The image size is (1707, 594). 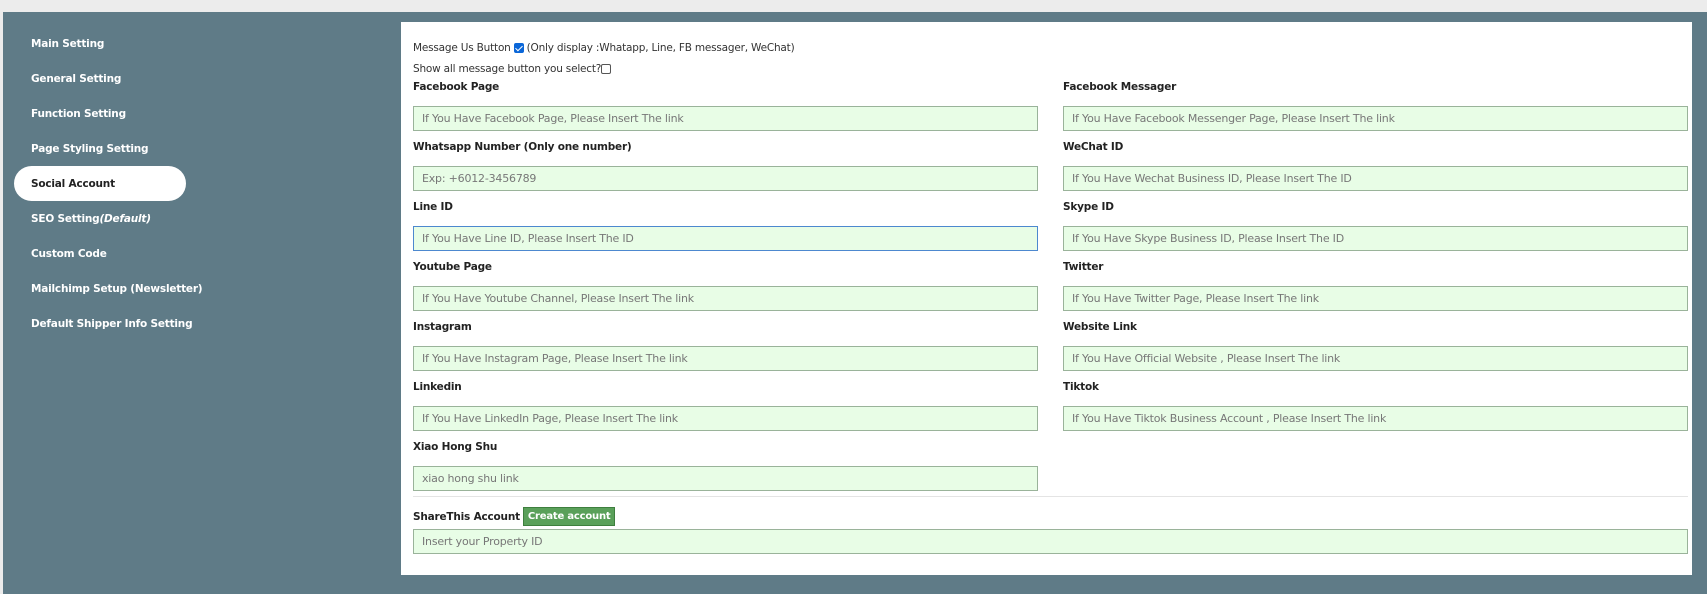 I want to click on facebook-messager-label: Facebook Messager, so click(x=1120, y=87).